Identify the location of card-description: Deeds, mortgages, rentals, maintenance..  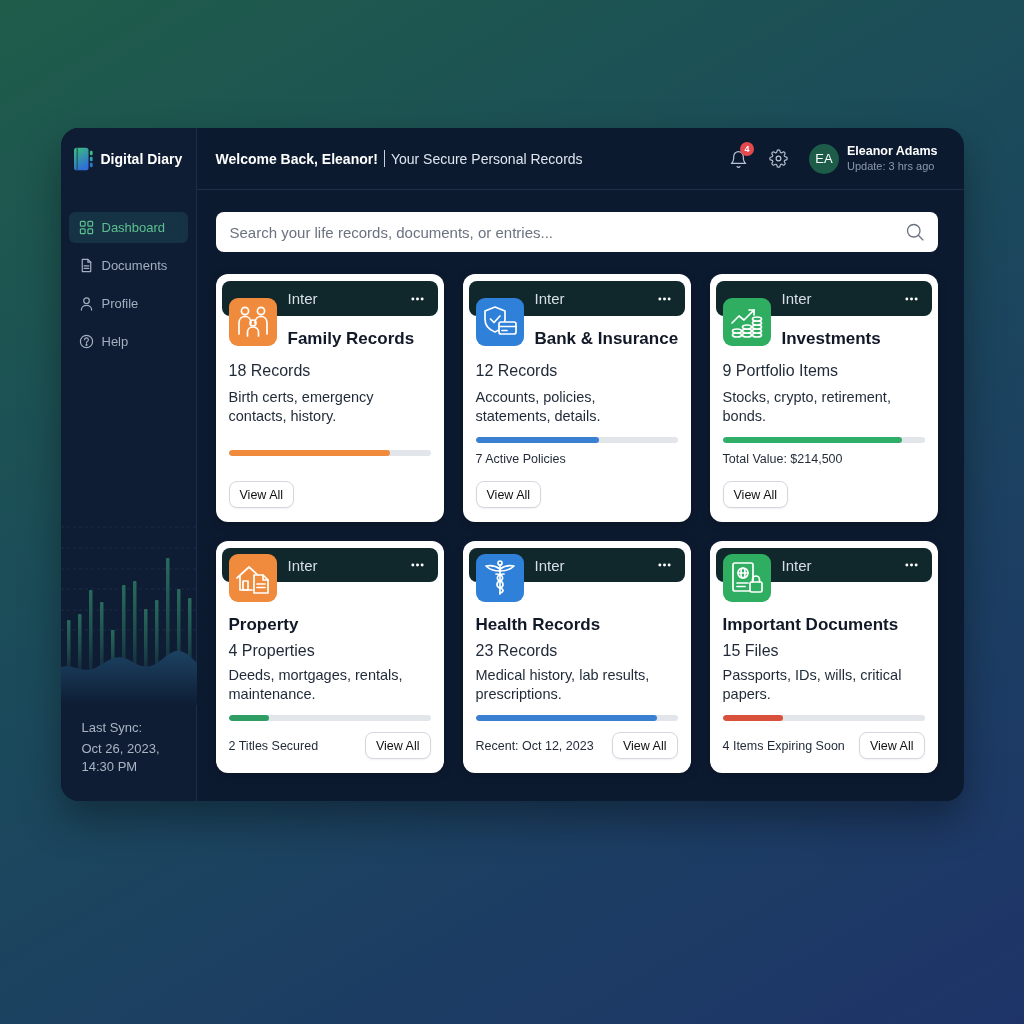
(316, 685).